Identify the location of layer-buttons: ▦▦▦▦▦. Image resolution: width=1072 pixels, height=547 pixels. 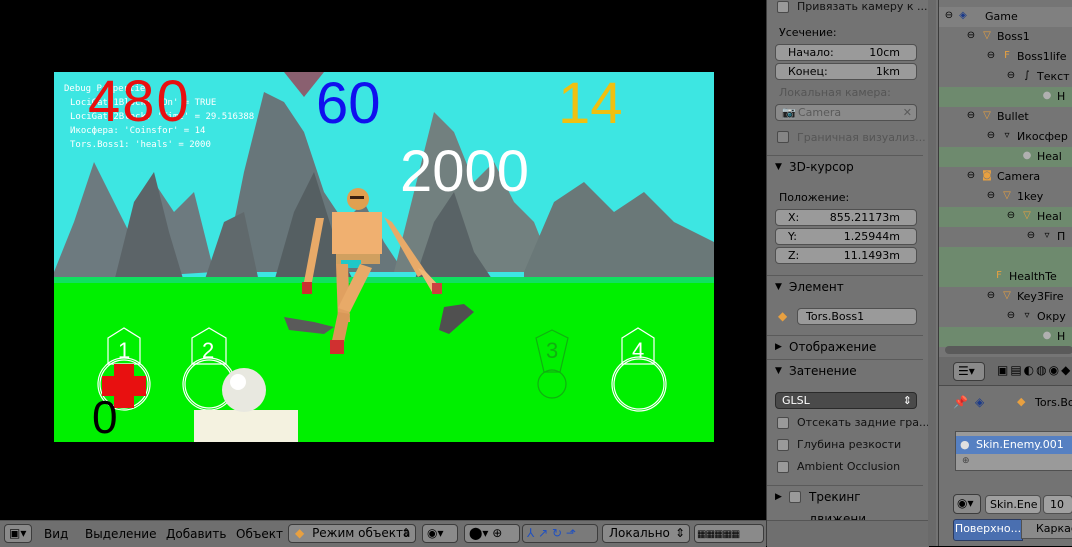
(729, 533).